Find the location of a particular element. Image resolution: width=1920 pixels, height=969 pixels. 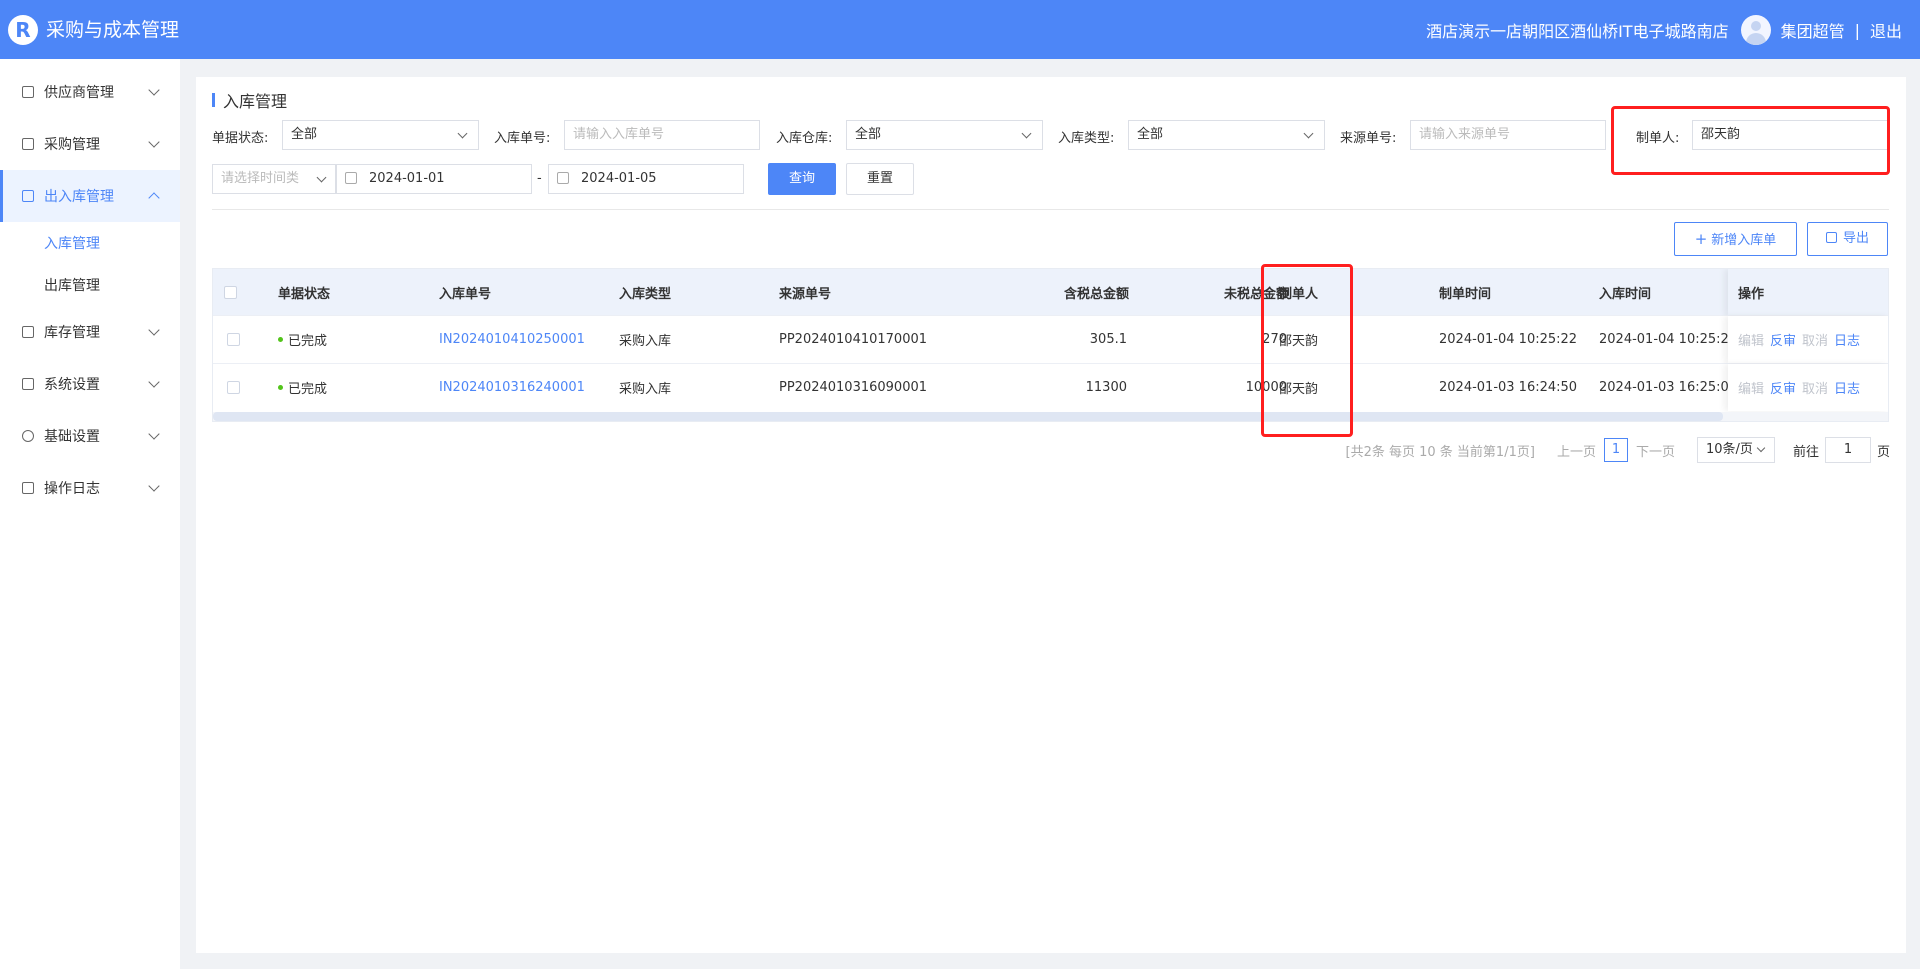

col-order-no: 入库单号 is located at coordinates (465, 294).